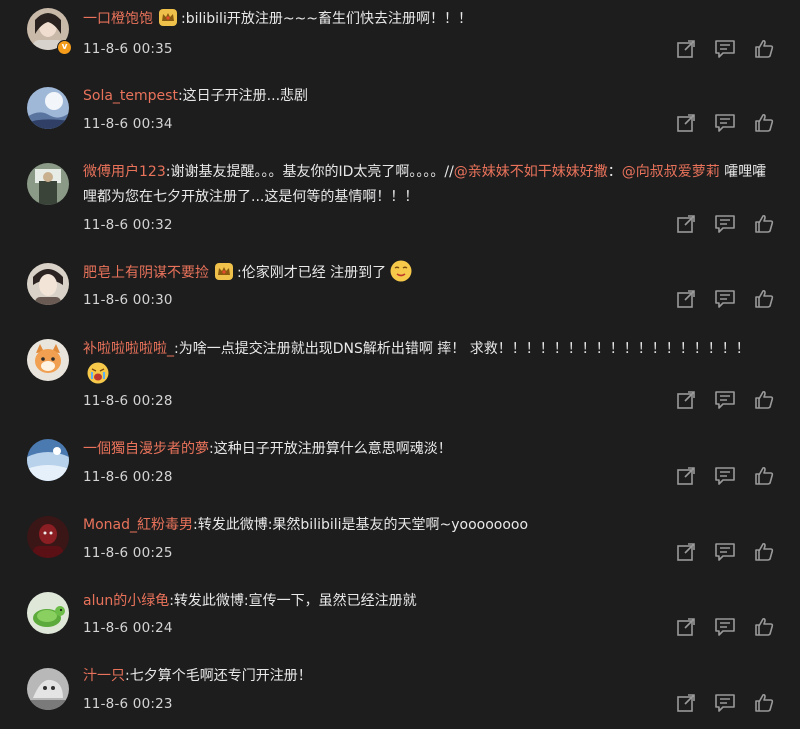 The width and height of the screenshot is (800, 729). Describe the element at coordinates (428, 601) in the screenshot. I see `comment-text: alun的小绿龟:转发此微博:宣传一下，虽然已经注册就` at that location.